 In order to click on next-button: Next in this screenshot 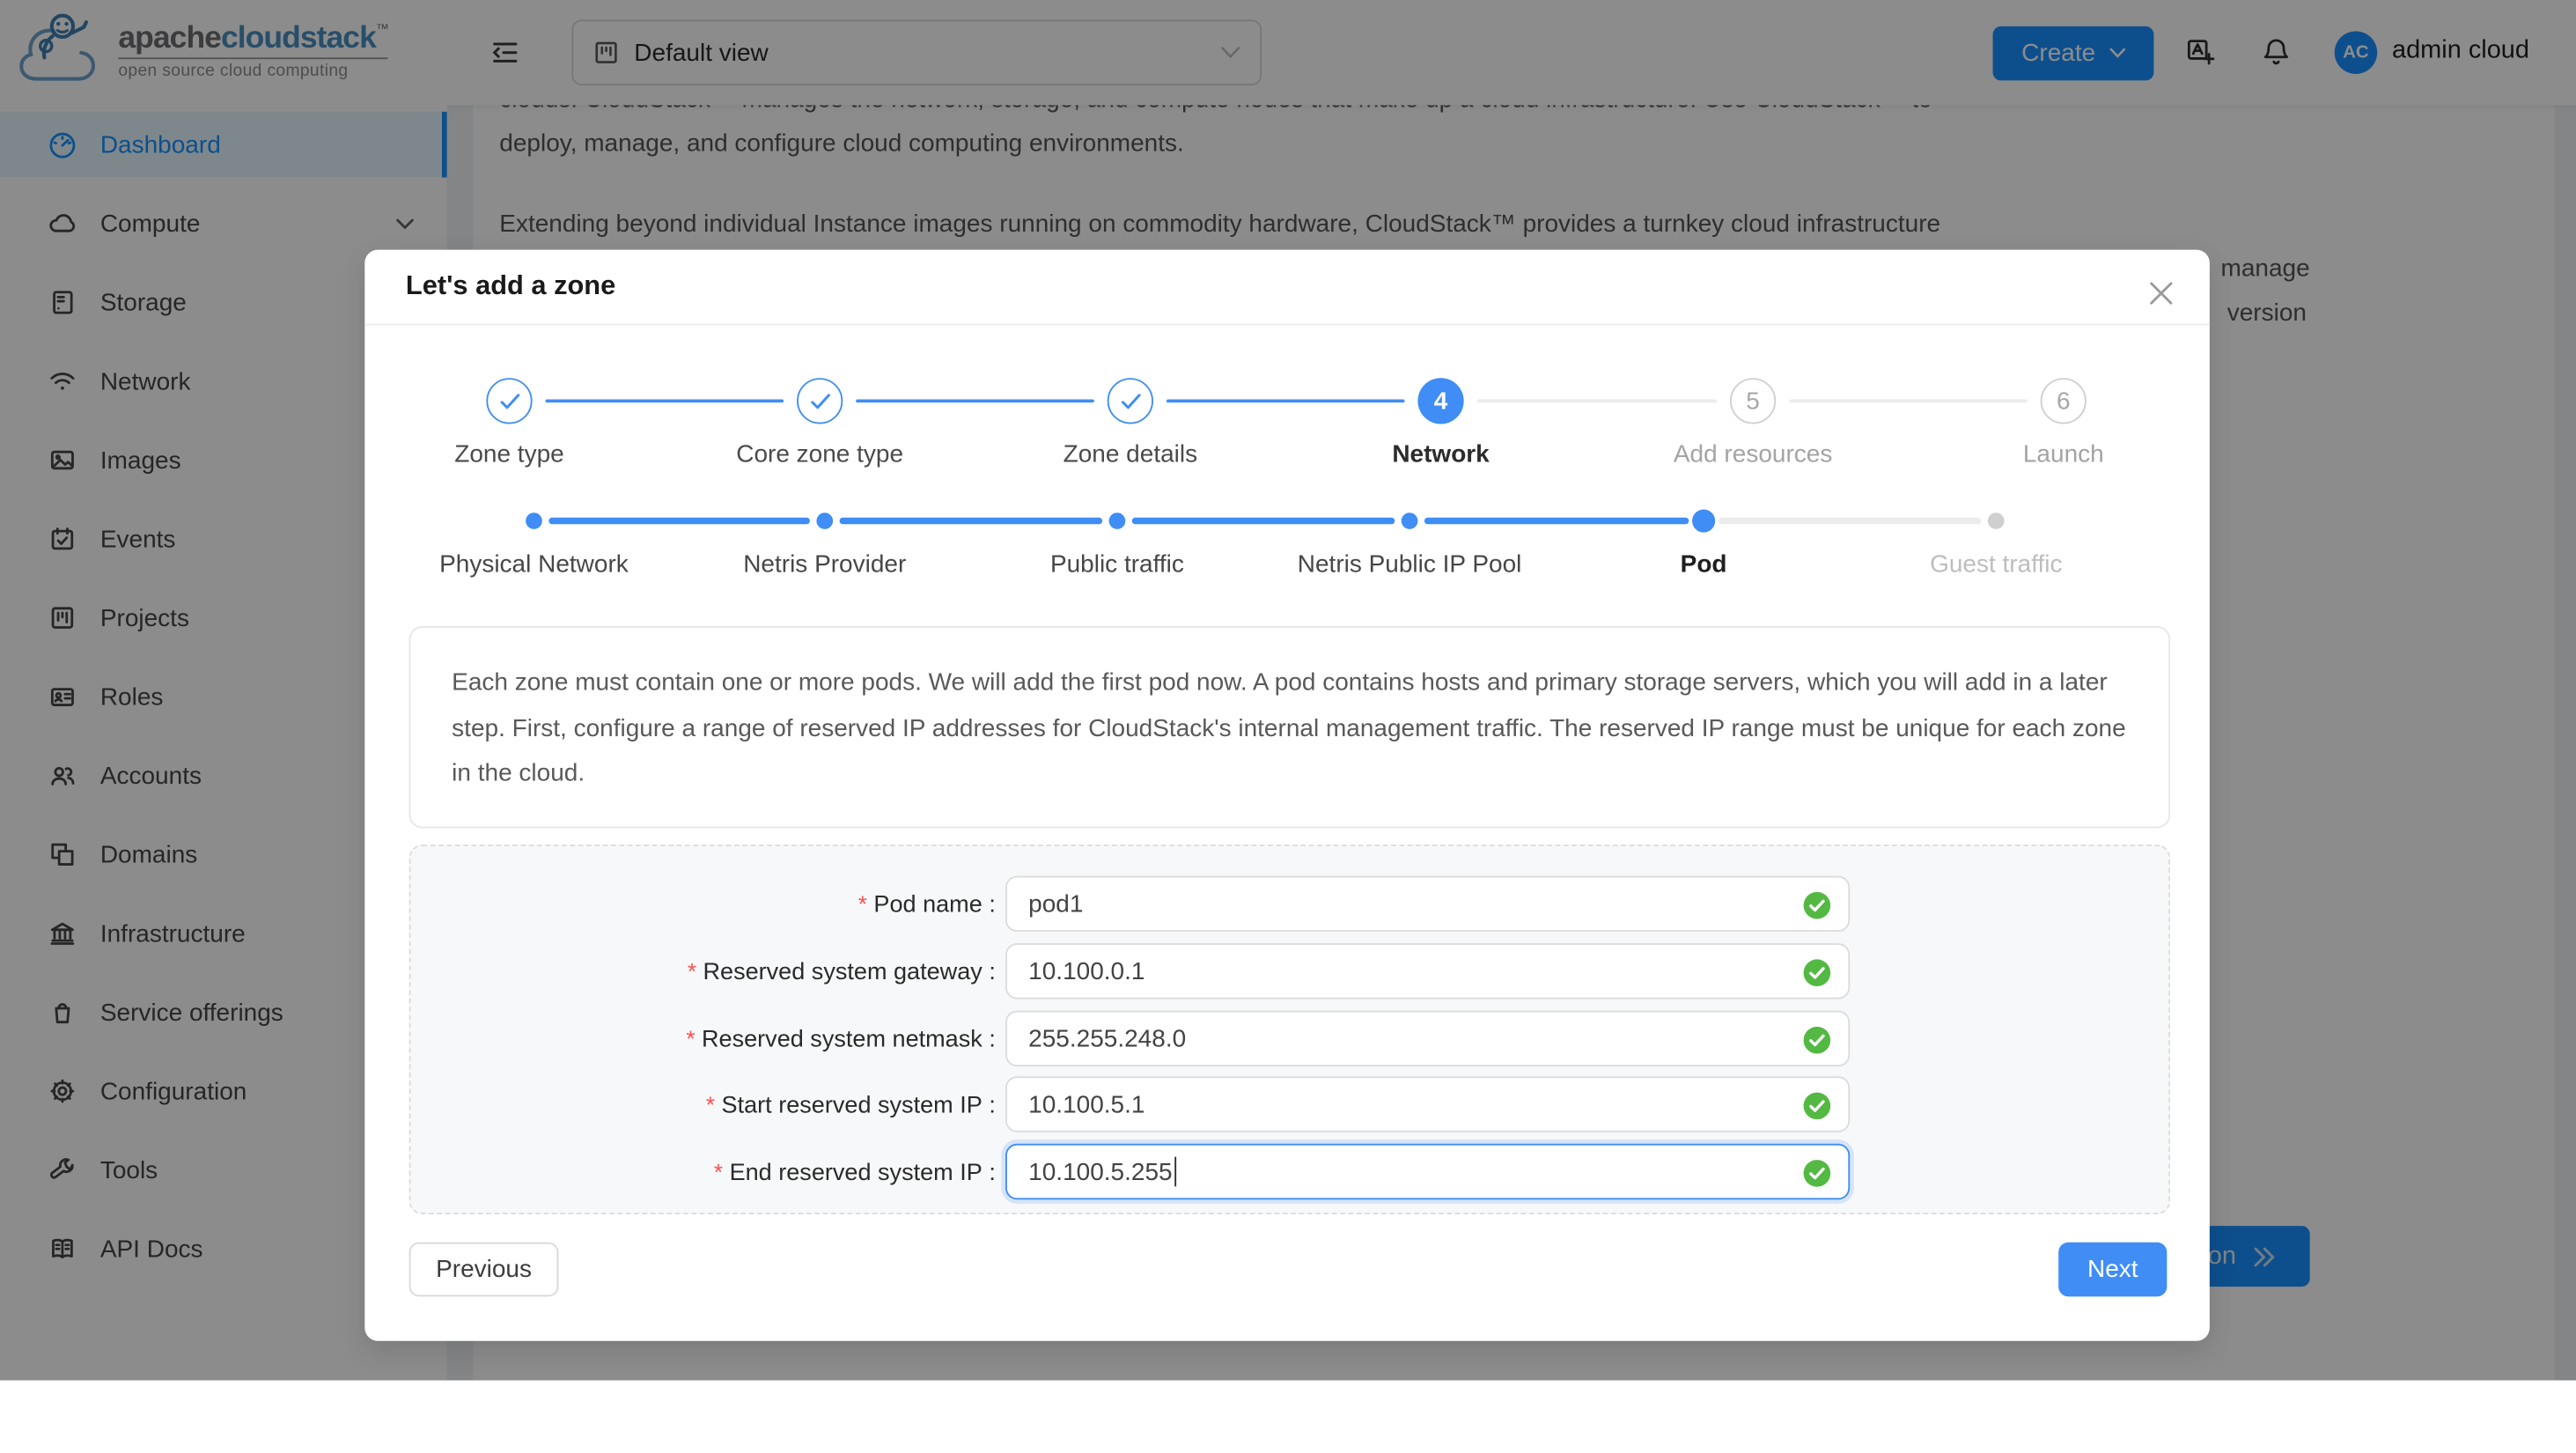, I will do `click(2113, 1269)`.